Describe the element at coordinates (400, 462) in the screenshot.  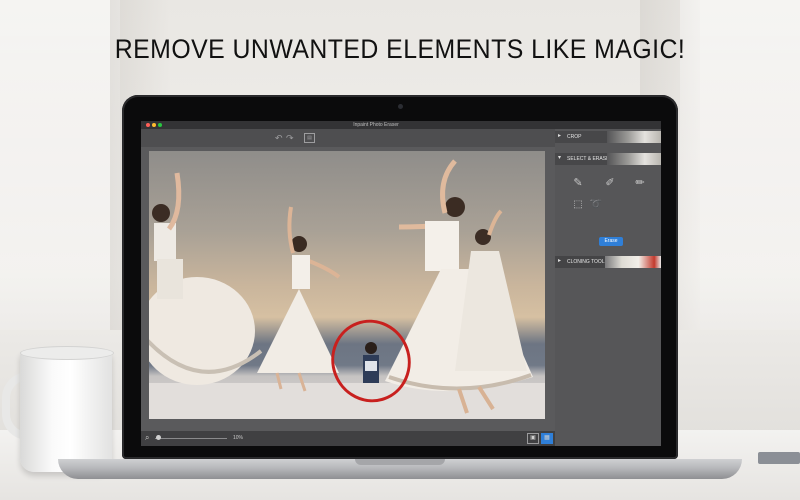
I see `laptop-notch` at that location.